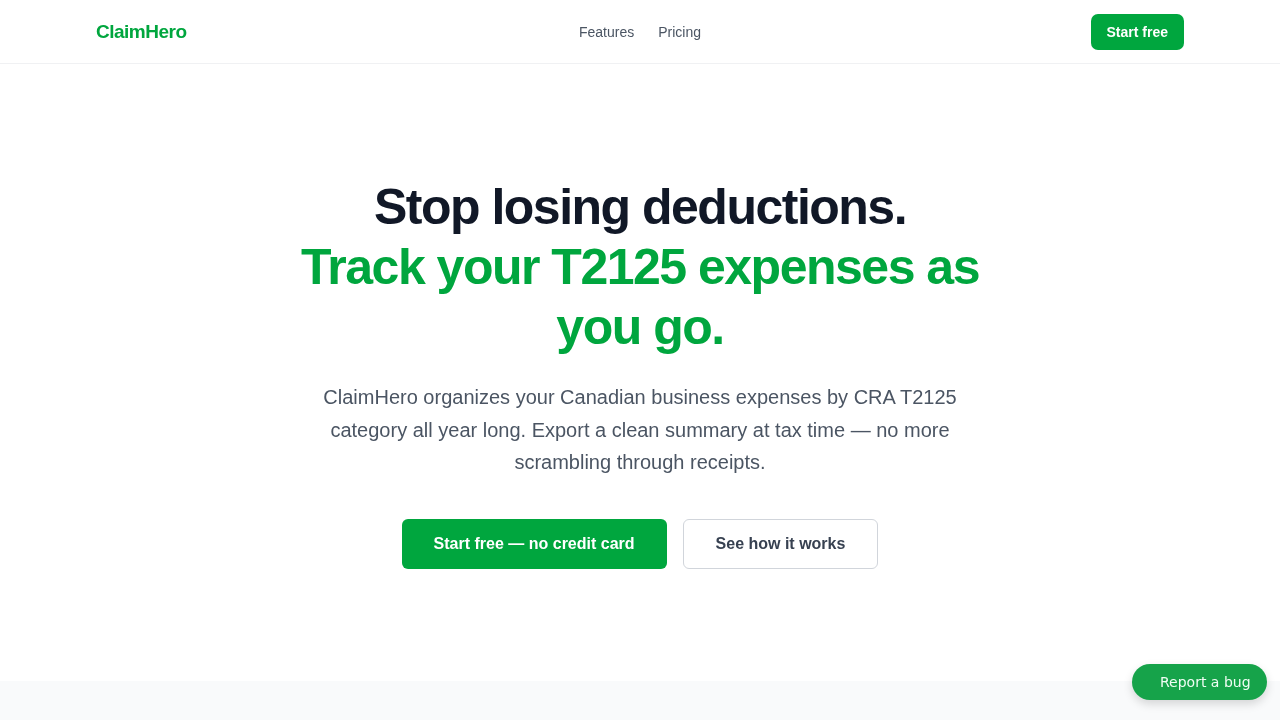  I want to click on hero-headline: Stop losing deductions., so click(640, 207).